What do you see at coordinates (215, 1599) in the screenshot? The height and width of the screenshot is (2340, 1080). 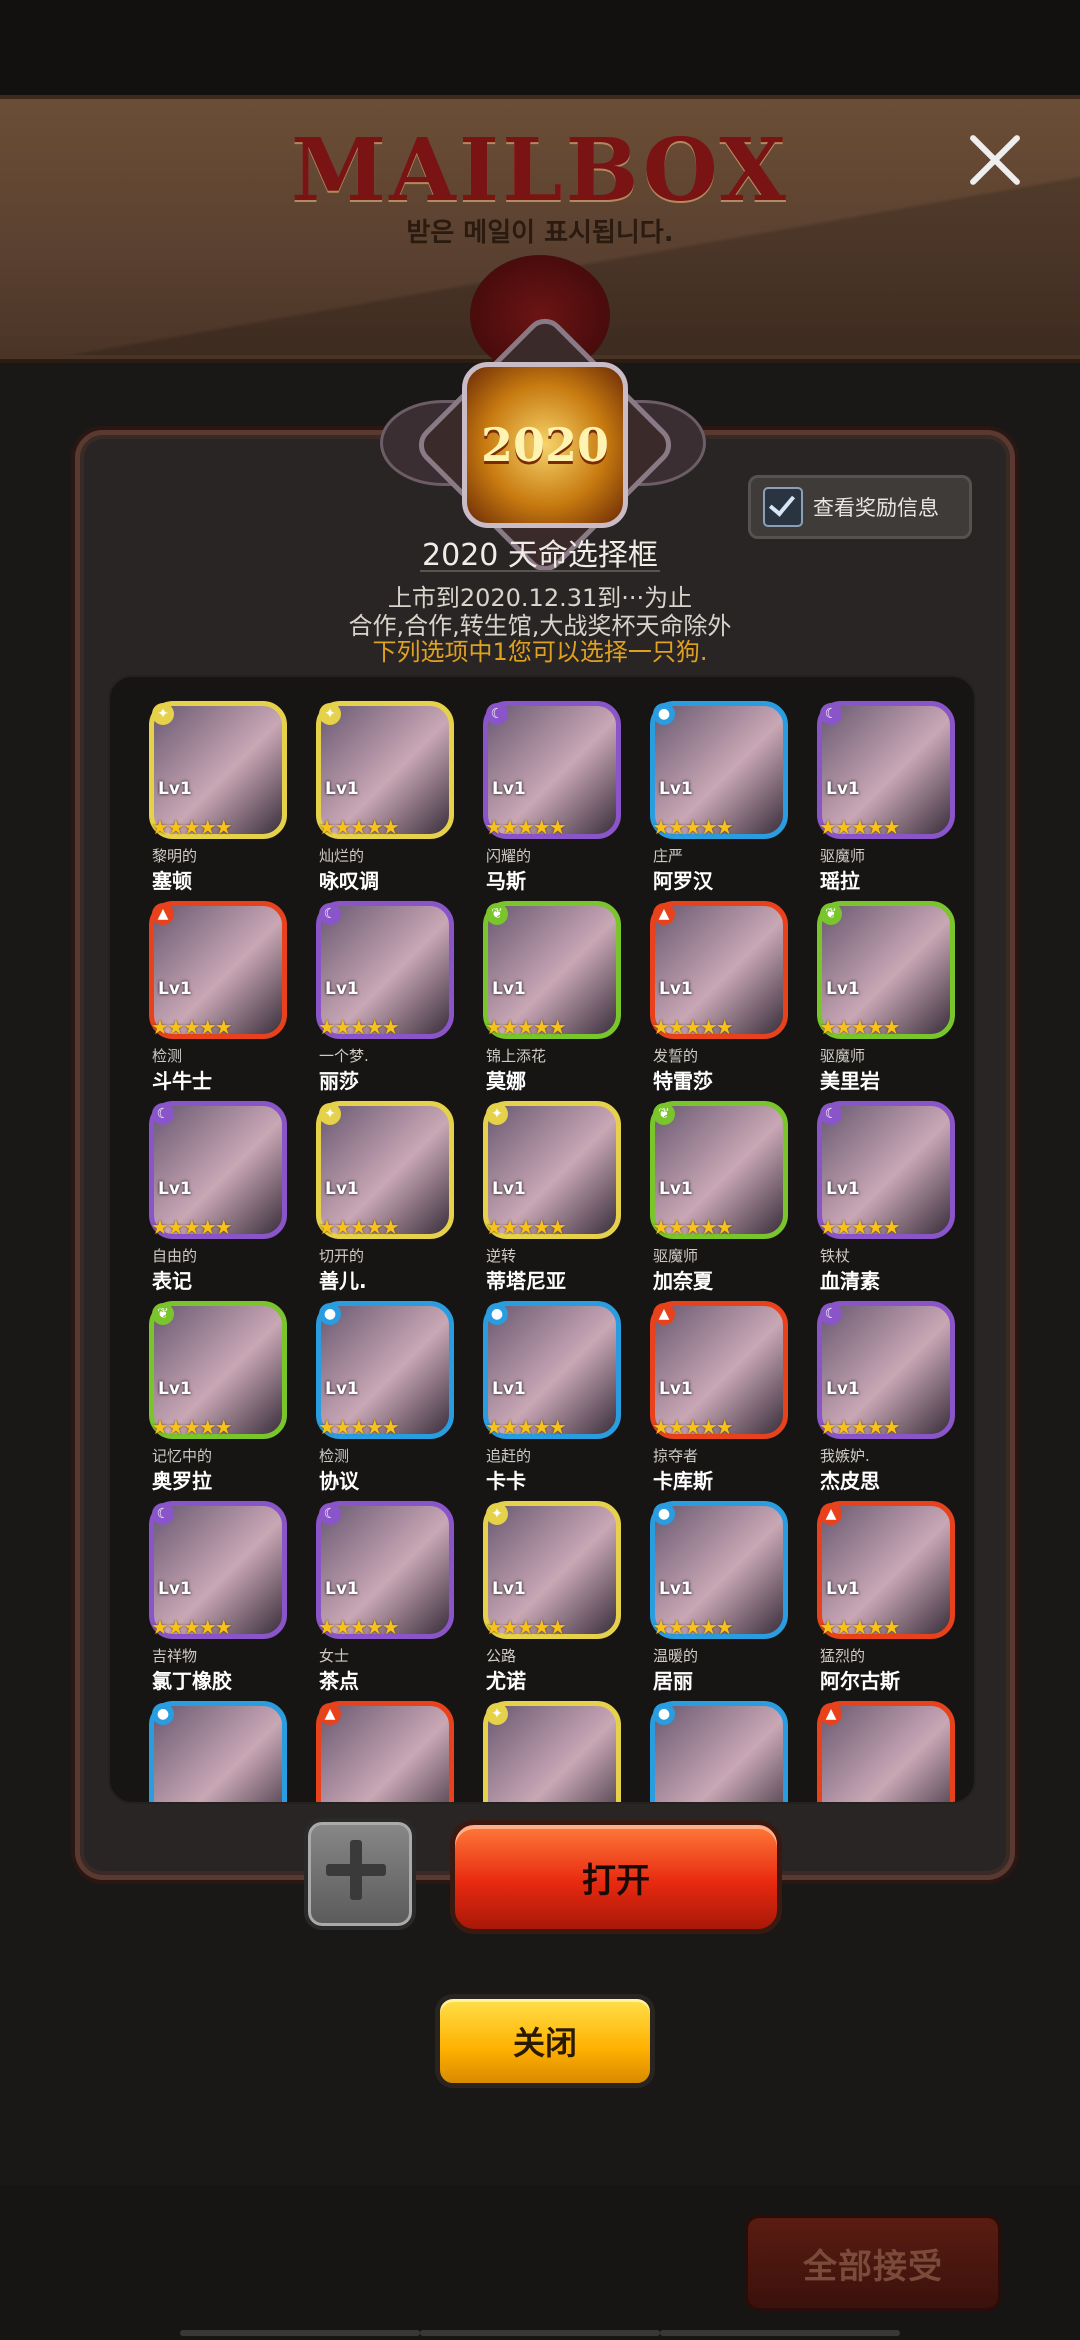 I see `hero-card: ☾ Lv1 ★★★★★ 吉祥物 氯丁橡胶` at bounding box center [215, 1599].